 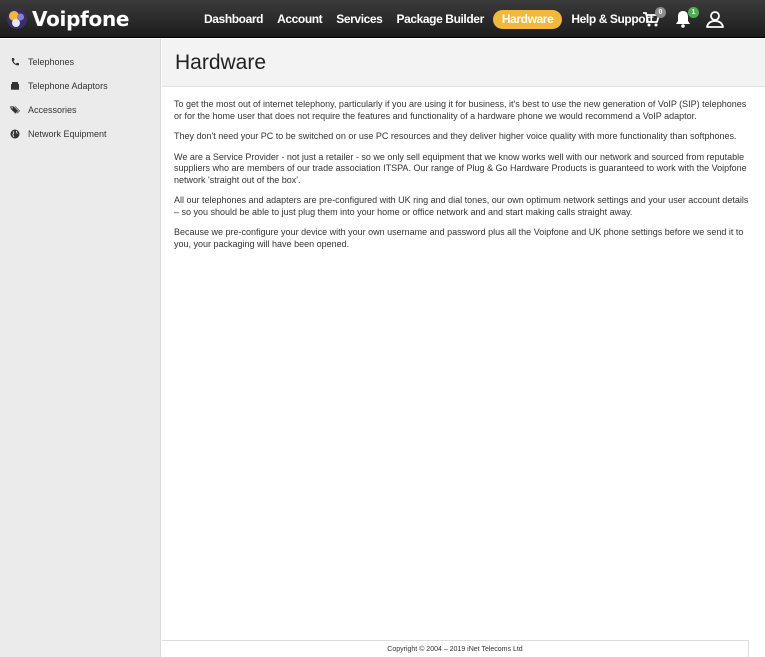 What do you see at coordinates (299, 19) in the screenshot?
I see `nav-account: Account` at bounding box center [299, 19].